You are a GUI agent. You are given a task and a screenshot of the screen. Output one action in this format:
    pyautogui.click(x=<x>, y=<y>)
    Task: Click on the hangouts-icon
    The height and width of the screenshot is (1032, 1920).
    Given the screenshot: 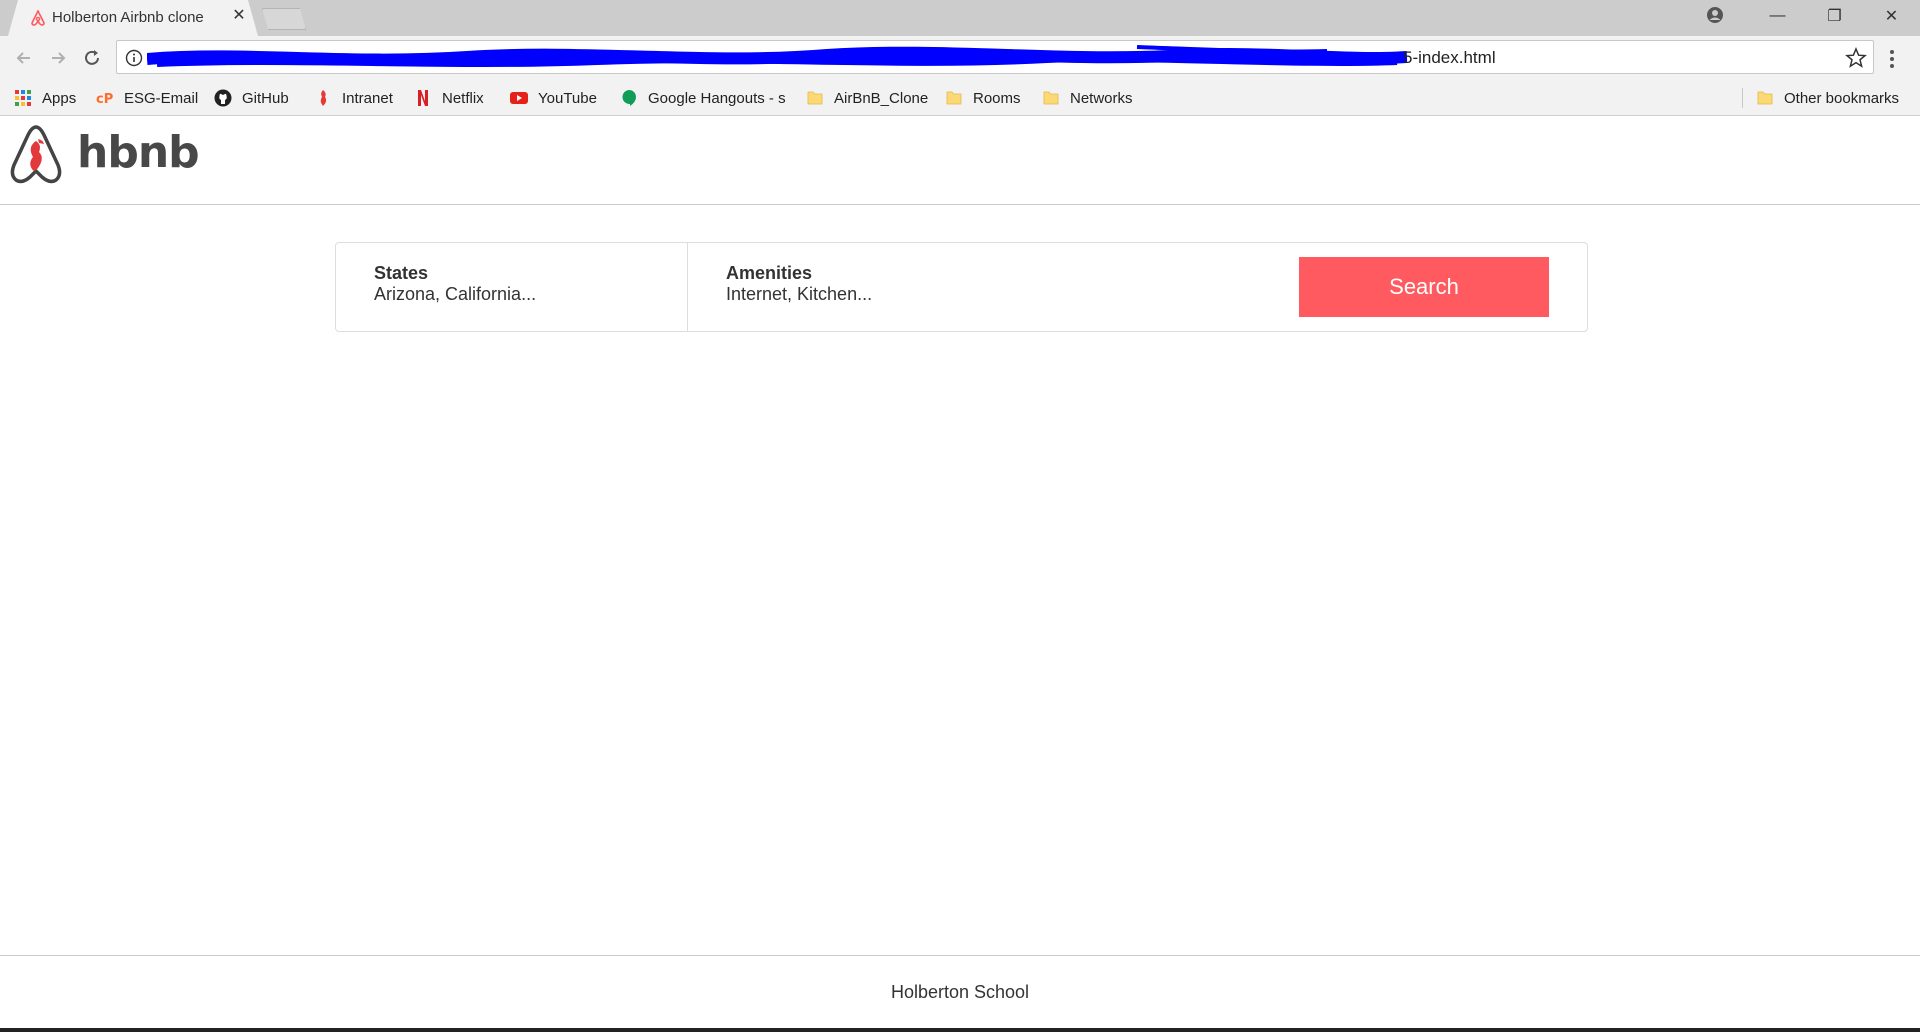 What is the action you would take?
    pyautogui.click(x=629, y=98)
    